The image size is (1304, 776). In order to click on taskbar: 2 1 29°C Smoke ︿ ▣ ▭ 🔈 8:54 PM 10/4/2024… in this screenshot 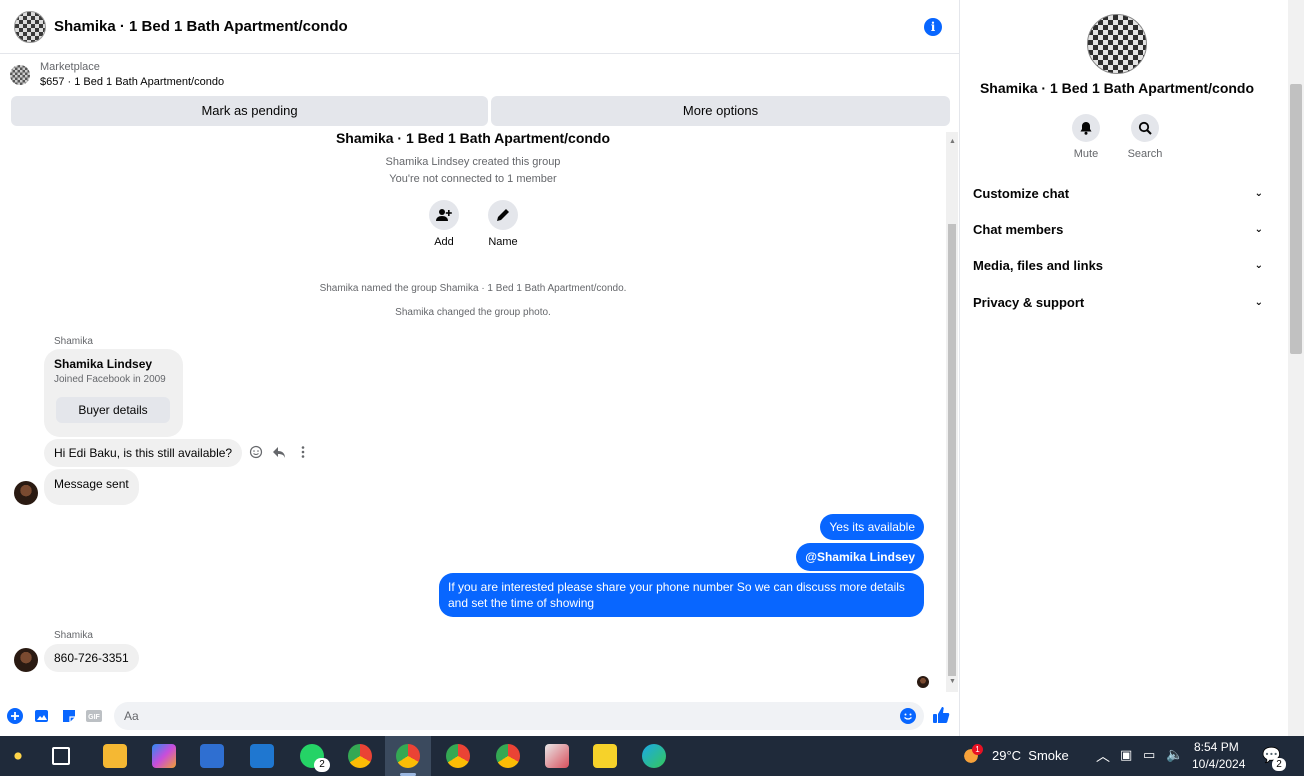, I will do `click(652, 756)`.